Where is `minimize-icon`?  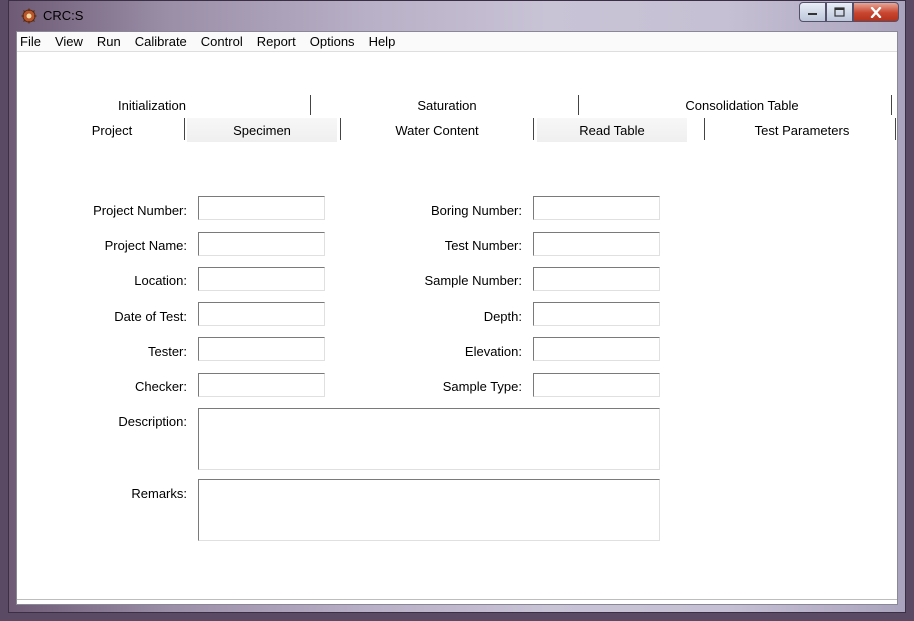 minimize-icon is located at coordinates (812, 14).